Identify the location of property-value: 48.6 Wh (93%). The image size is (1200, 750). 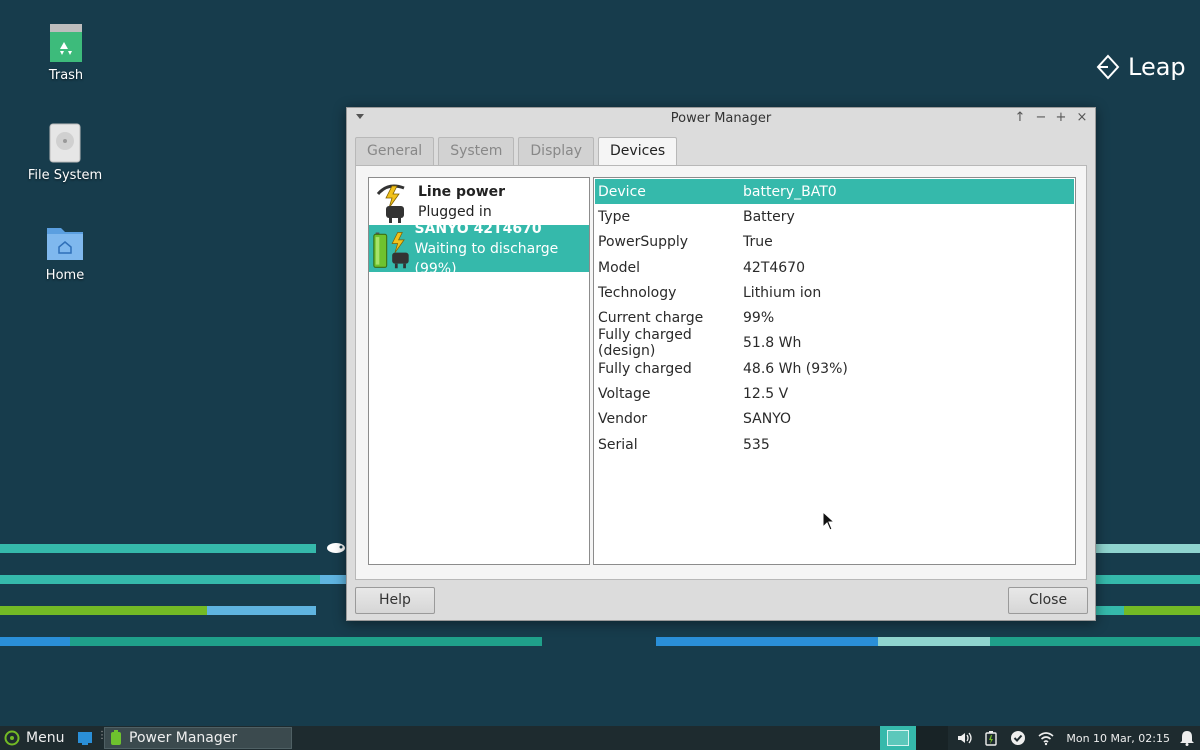
(795, 368).